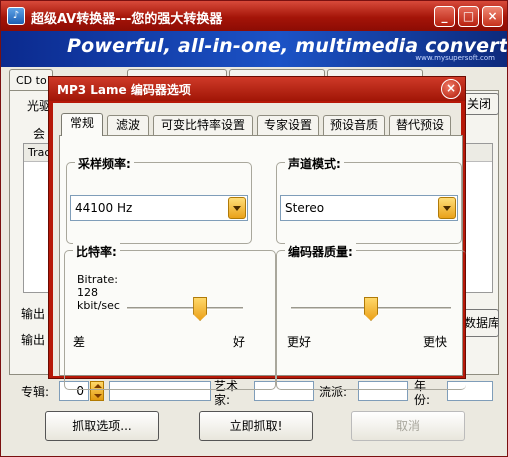  I want to click on main-window-title: 超级AV转换器---您的强大转换器, so click(127, 19).